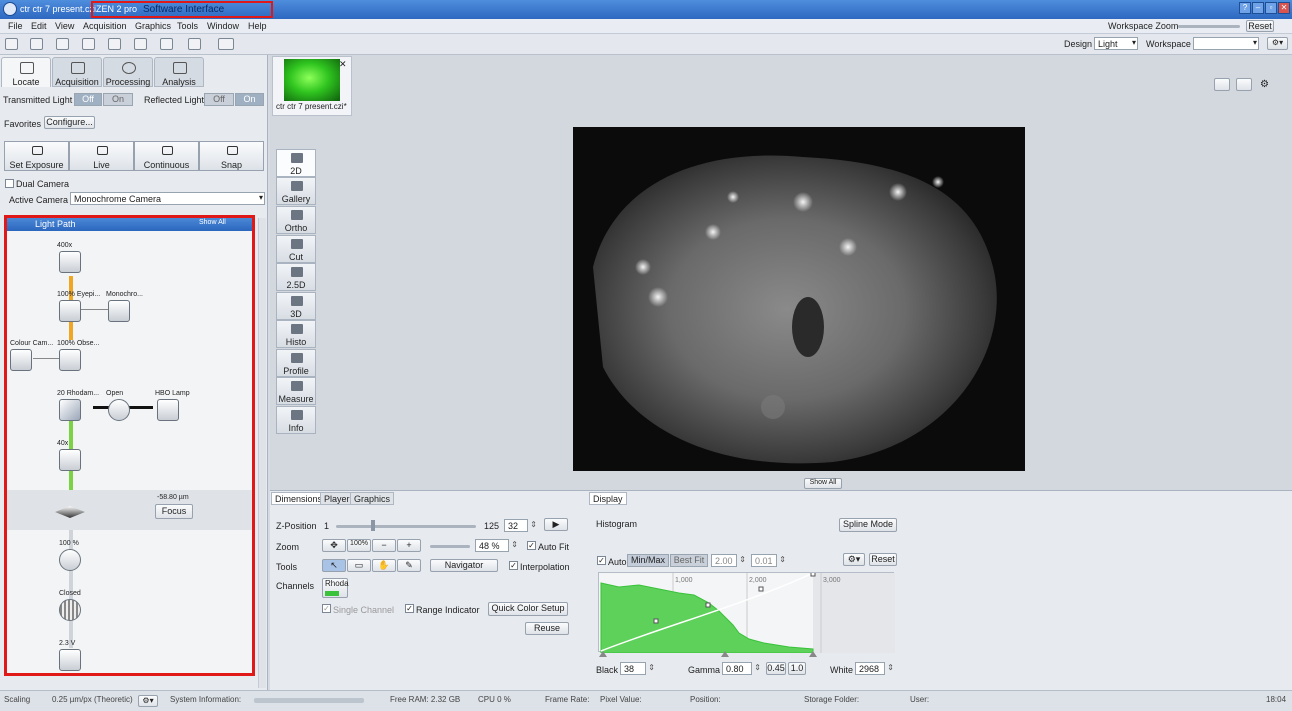 The image size is (1292, 711). What do you see at coordinates (148, 701) in the screenshot?
I see `status-gear-icon: ⚙▾` at bounding box center [148, 701].